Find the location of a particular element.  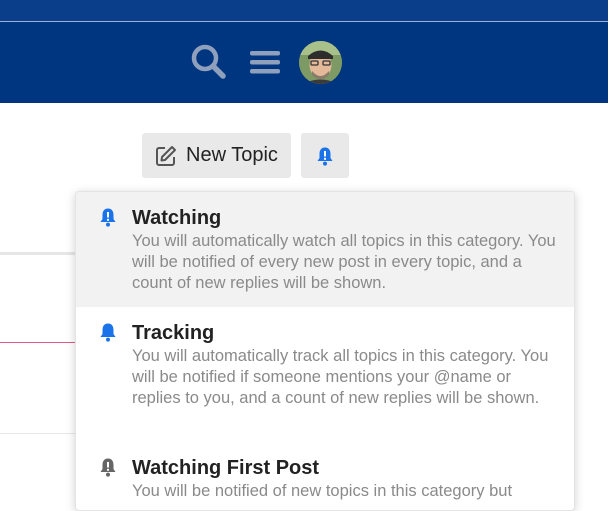

top-strip is located at coordinates (304, 11).